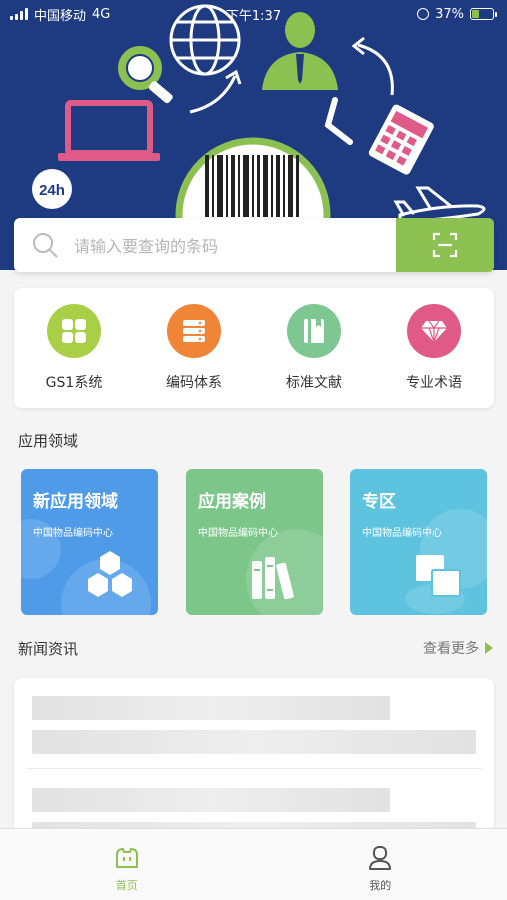 The image size is (507, 900). What do you see at coordinates (314, 383) in the screenshot?
I see `category-label: 标准文献` at bounding box center [314, 383].